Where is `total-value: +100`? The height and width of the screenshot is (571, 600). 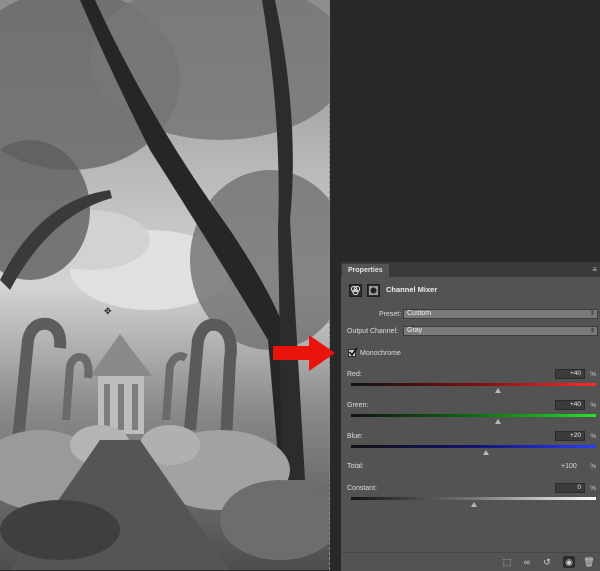 total-value: +100 is located at coordinates (569, 466).